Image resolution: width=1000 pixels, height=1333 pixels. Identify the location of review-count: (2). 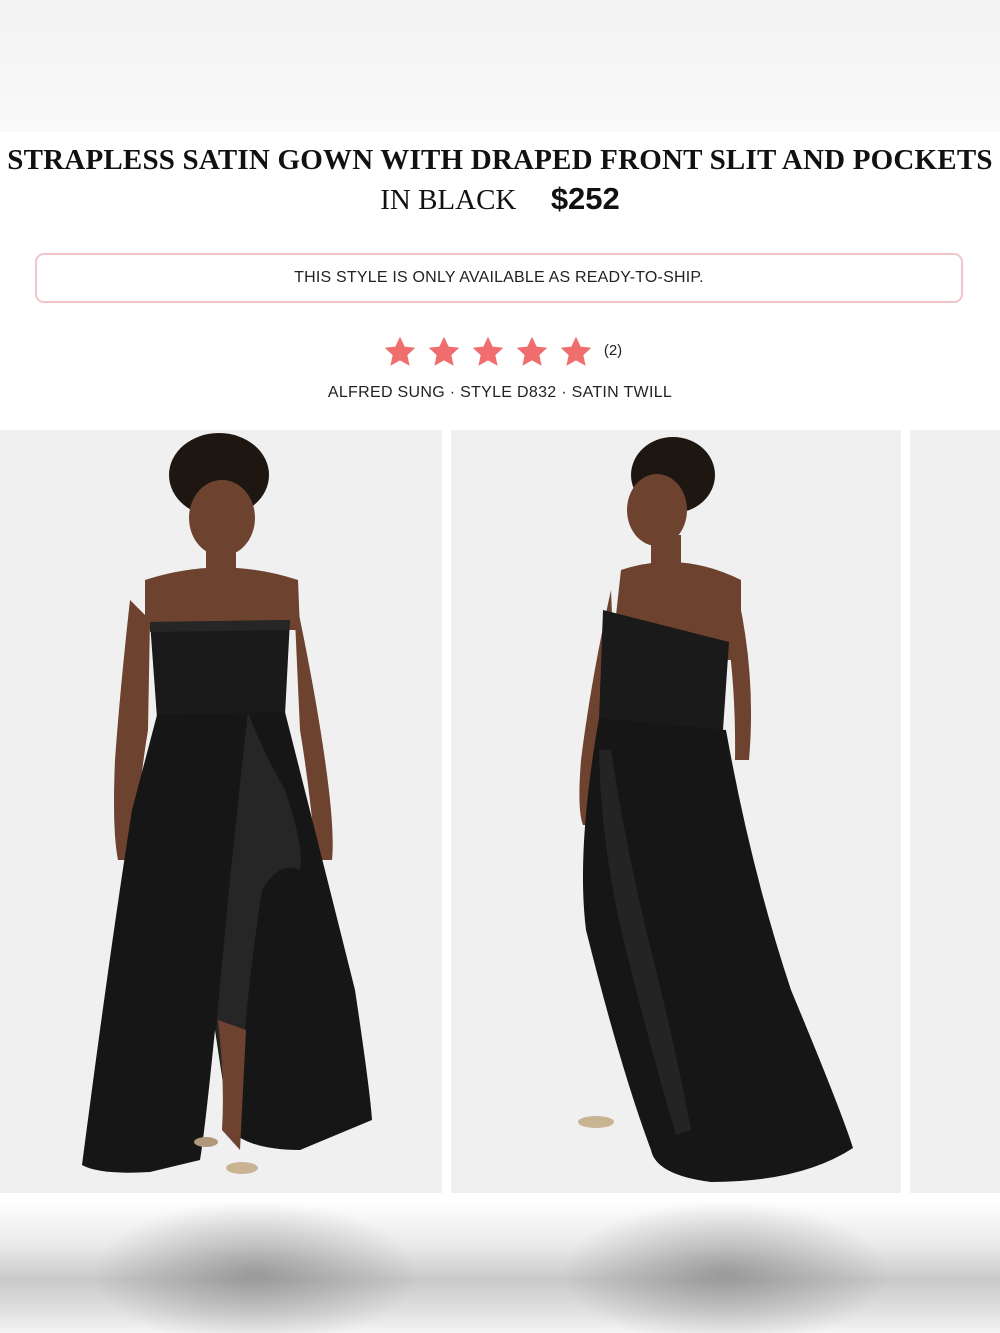
(613, 350).